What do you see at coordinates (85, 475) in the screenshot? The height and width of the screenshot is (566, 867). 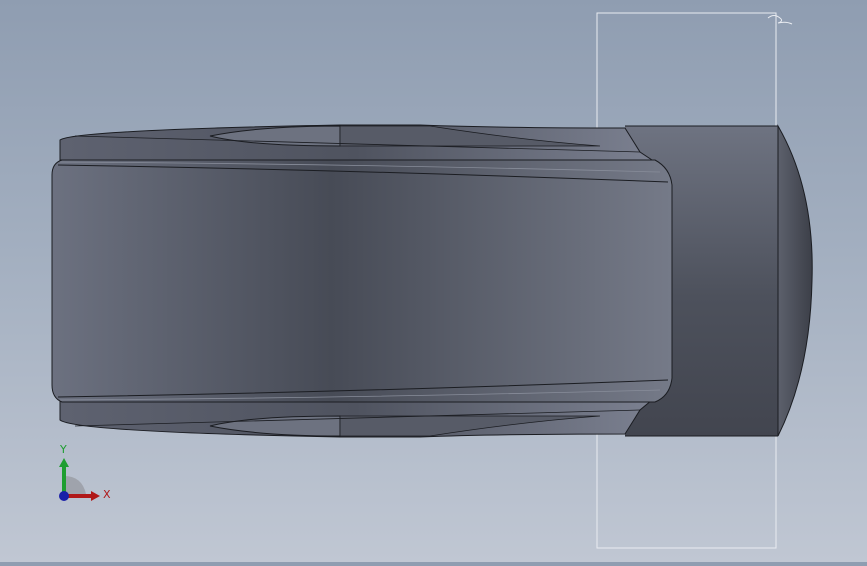 I see `view-triad: Y X` at bounding box center [85, 475].